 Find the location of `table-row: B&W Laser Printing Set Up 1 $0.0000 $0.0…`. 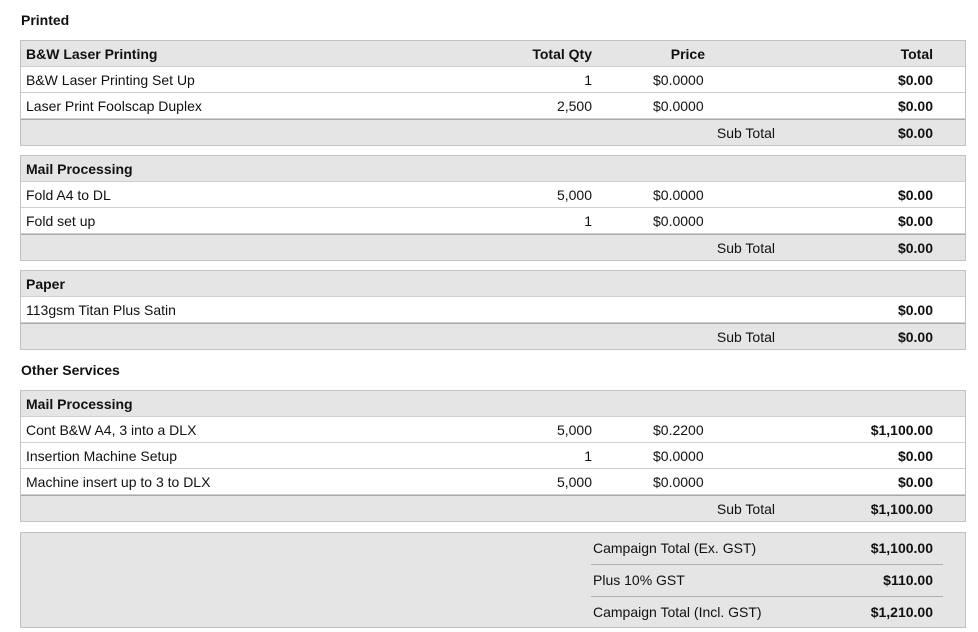

table-row: B&W Laser Printing Set Up 1 $0.0000 $0.0… is located at coordinates (493, 80).